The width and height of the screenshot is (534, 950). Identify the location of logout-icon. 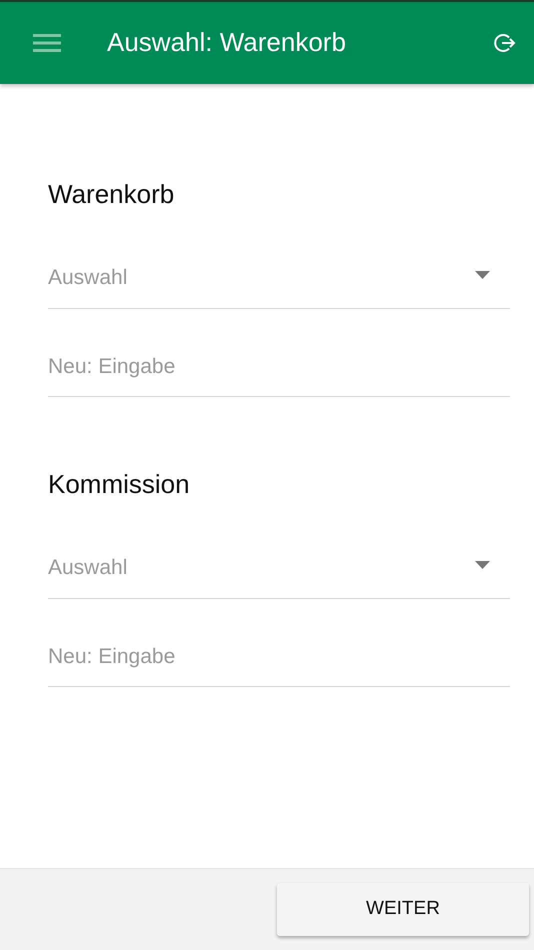
(505, 43).